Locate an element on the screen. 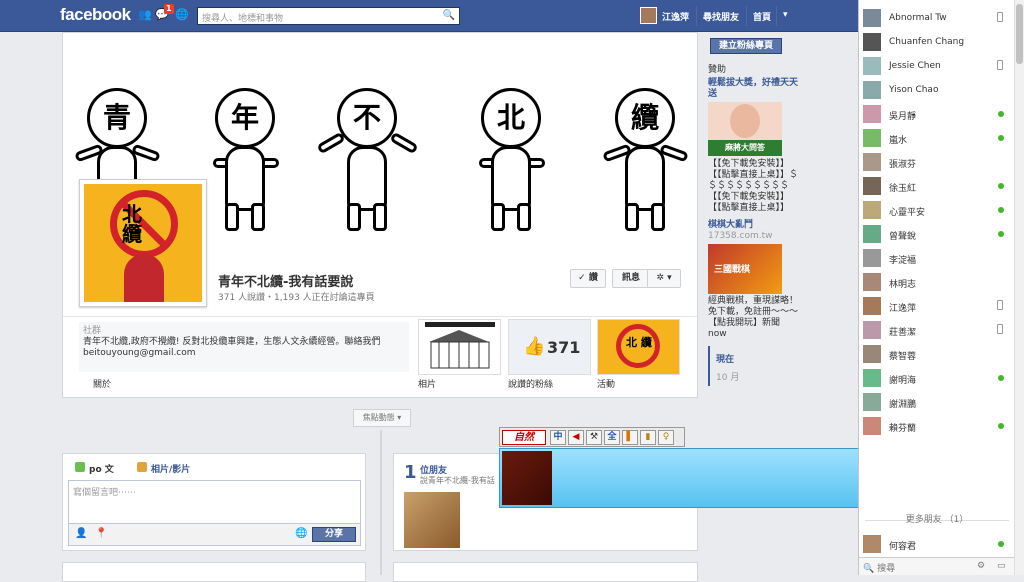  ad-1-image: 麻將大問答 is located at coordinates (745, 129).